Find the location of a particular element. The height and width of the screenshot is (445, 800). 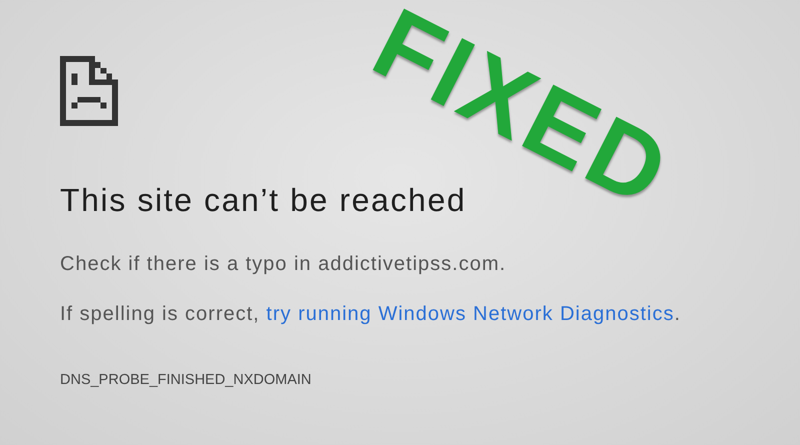

diagnostics-link: try running Windows Network Diagnostics is located at coordinates (470, 314).